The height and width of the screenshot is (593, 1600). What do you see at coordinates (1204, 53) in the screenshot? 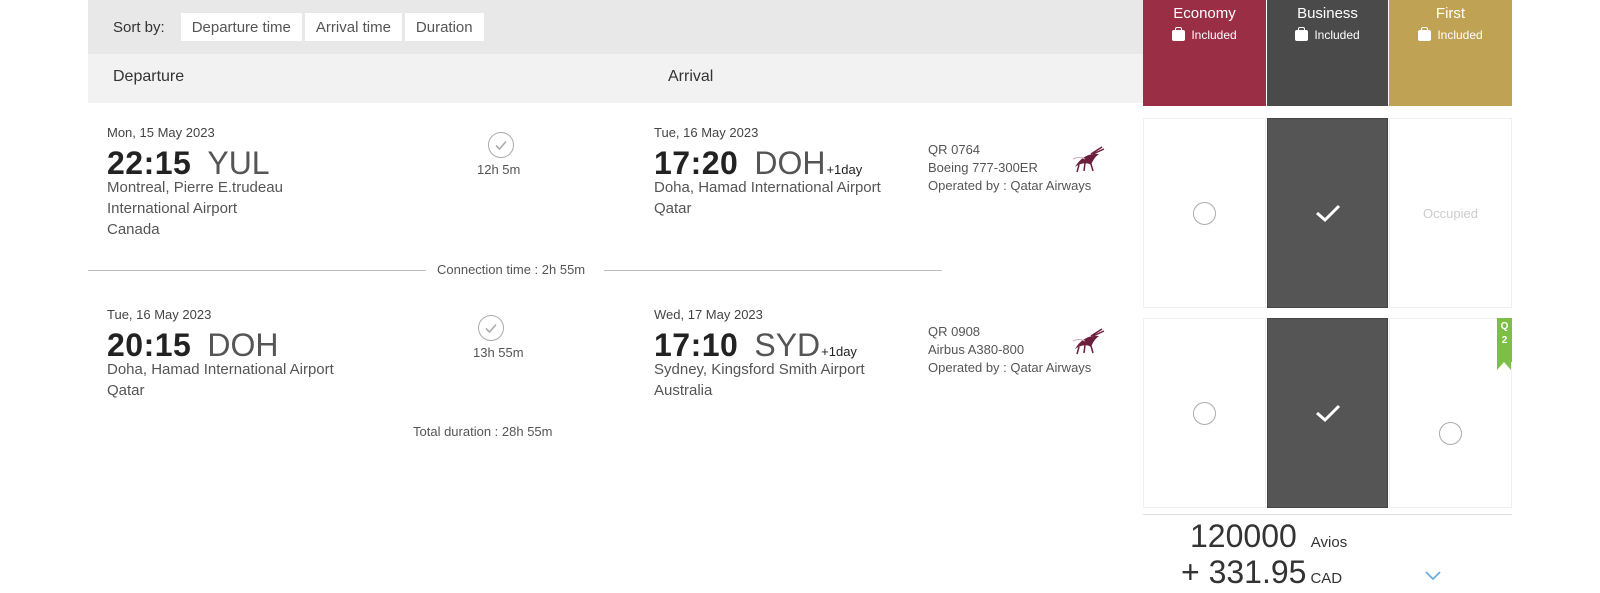
I see `fare-header-economy: Economy Included` at bounding box center [1204, 53].